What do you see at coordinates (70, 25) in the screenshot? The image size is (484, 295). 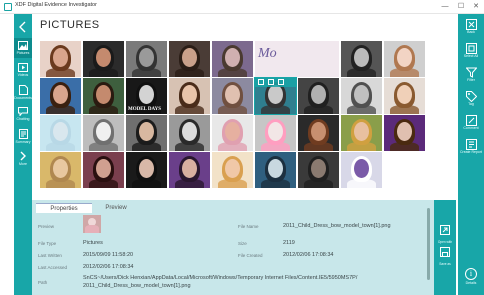 I see `page-title: PICTURES` at bounding box center [70, 25].